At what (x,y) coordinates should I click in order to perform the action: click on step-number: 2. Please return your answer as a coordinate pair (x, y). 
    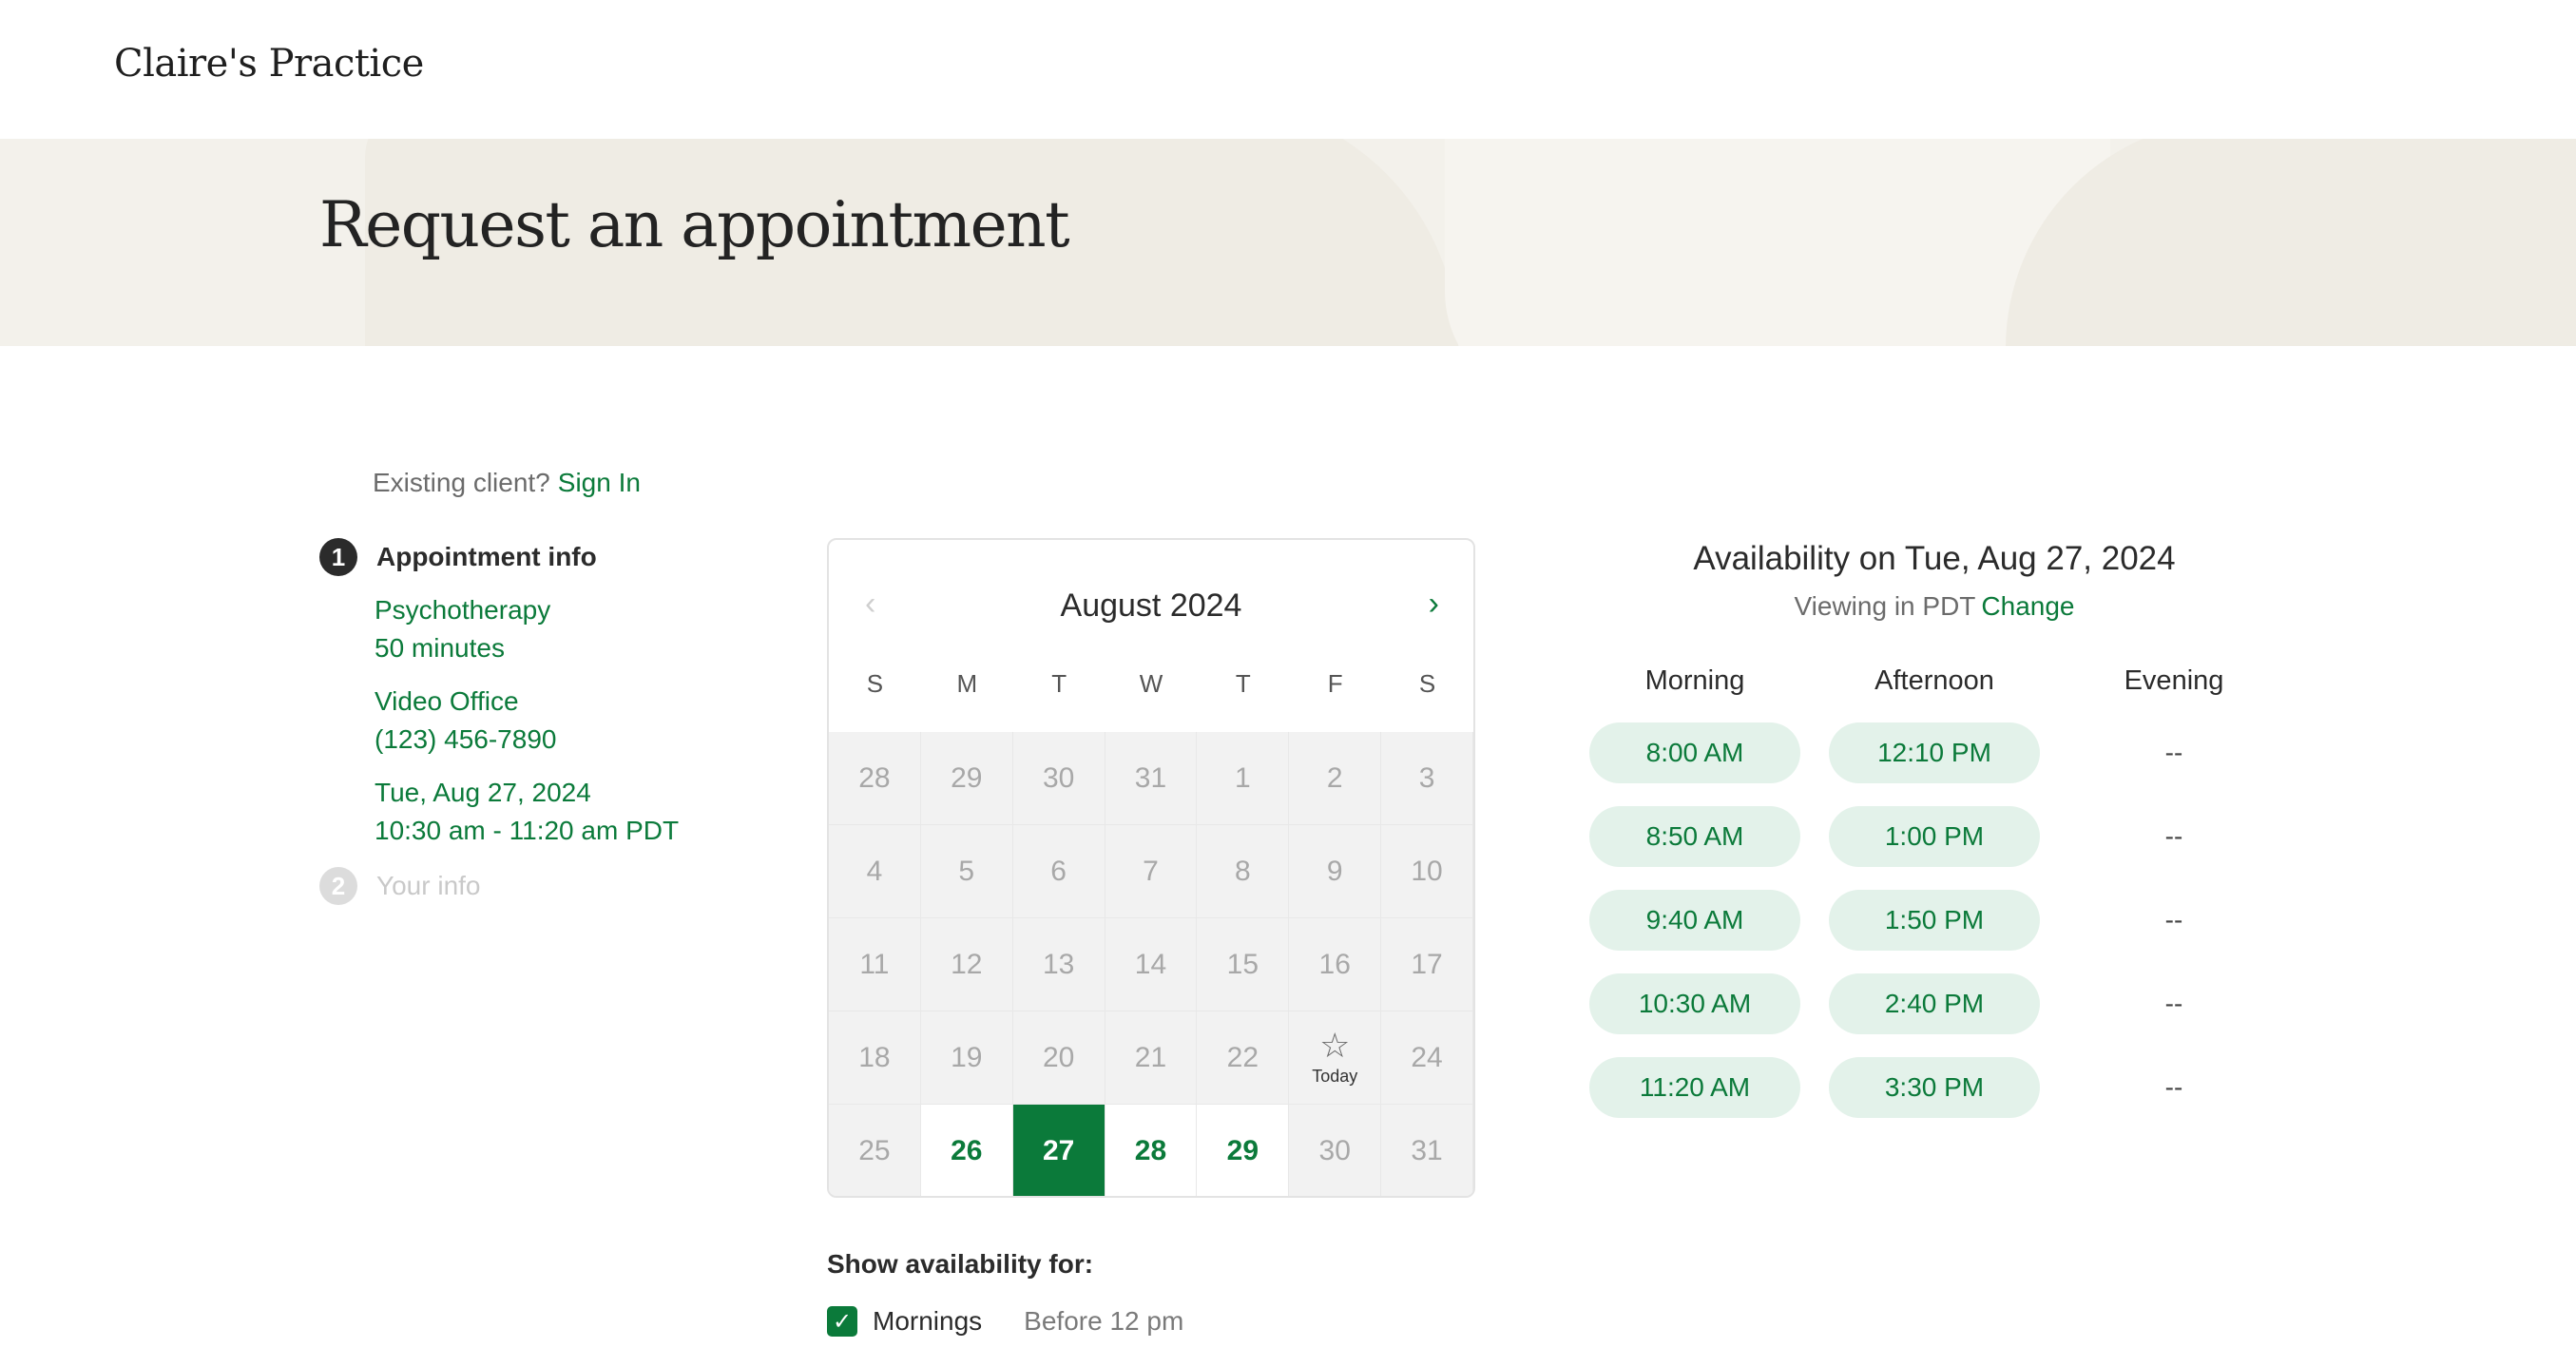
    Looking at the image, I should click on (338, 886).